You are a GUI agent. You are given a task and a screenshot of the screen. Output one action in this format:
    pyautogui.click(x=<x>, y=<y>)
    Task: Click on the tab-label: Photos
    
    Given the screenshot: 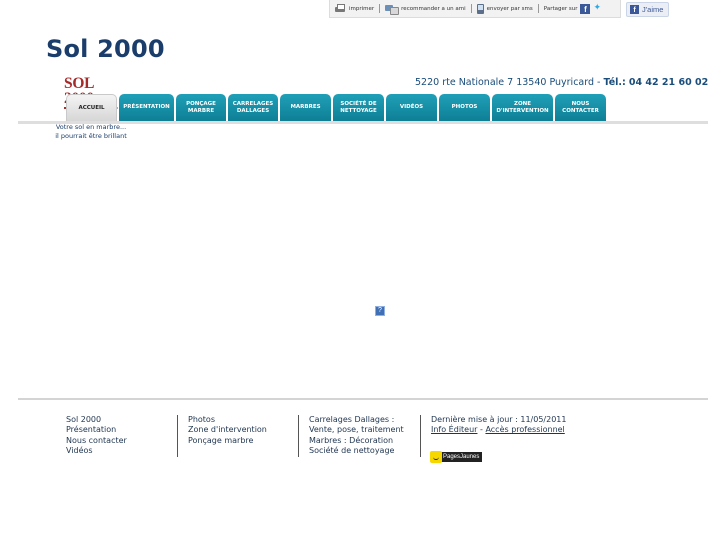 What is the action you would take?
    pyautogui.click(x=464, y=107)
    